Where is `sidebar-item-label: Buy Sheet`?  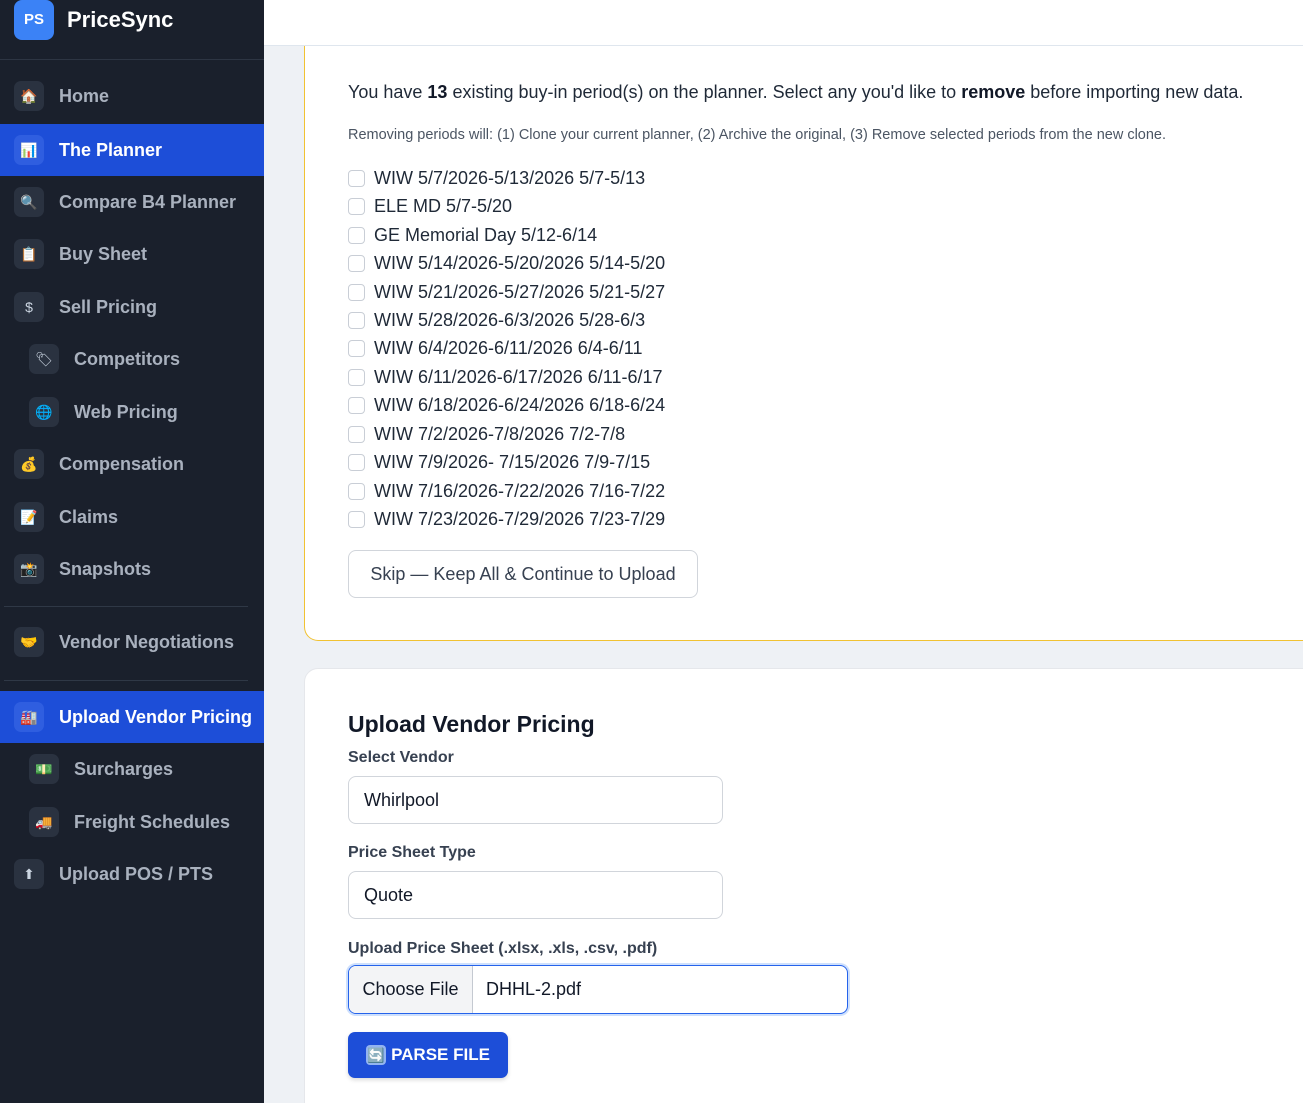 sidebar-item-label: Buy Sheet is located at coordinates (103, 253).